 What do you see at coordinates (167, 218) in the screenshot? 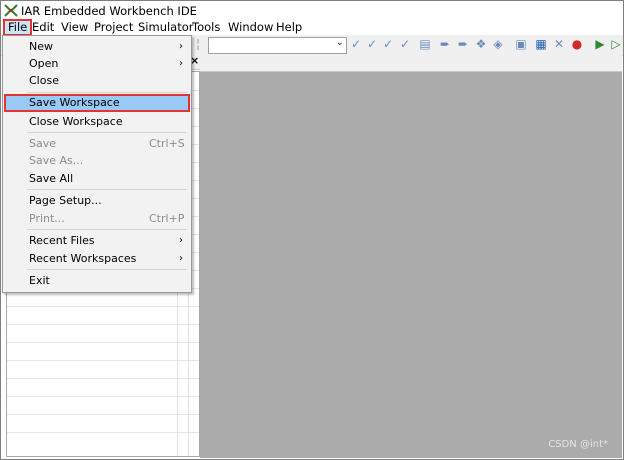
I see `shortcut-label: Ctrl+P` at bounding box center [167, 218].